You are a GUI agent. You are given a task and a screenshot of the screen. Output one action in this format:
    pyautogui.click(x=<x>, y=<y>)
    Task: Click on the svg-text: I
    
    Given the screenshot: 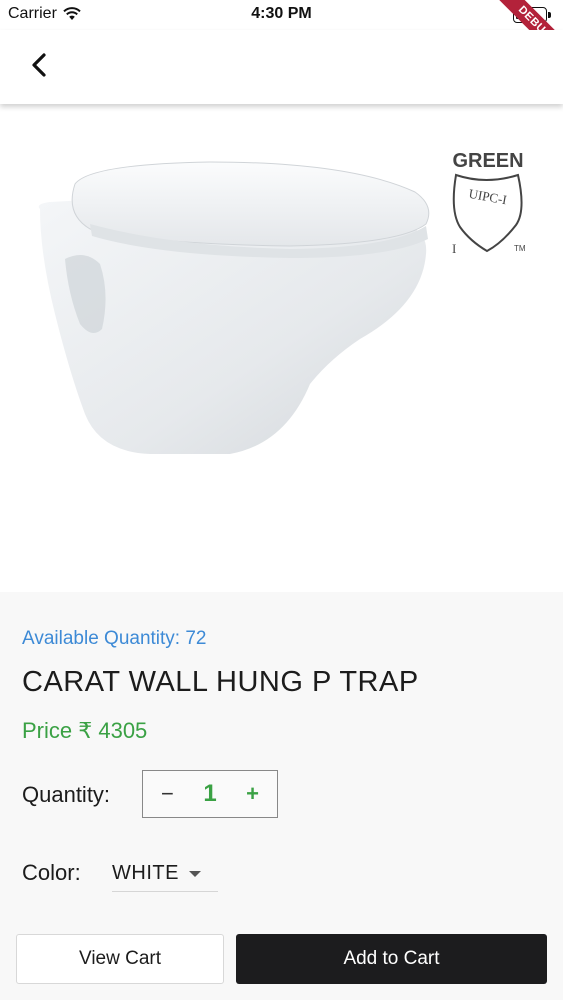 What is the action you would take?
    pyautogui.click(x=454, y=248)
    